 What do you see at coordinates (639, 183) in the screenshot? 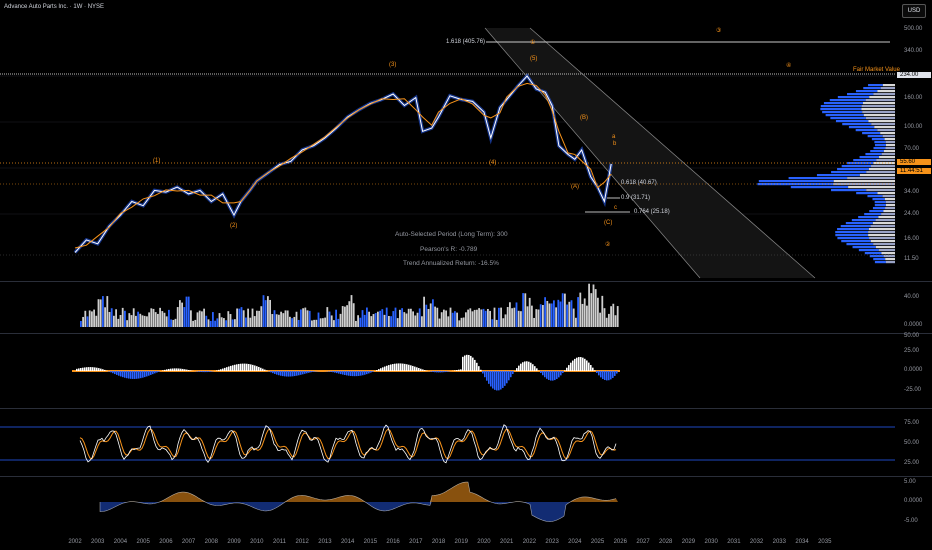
I see `fib-0618-label: 0.618 (40.67)` at bounding box center [639, 183].